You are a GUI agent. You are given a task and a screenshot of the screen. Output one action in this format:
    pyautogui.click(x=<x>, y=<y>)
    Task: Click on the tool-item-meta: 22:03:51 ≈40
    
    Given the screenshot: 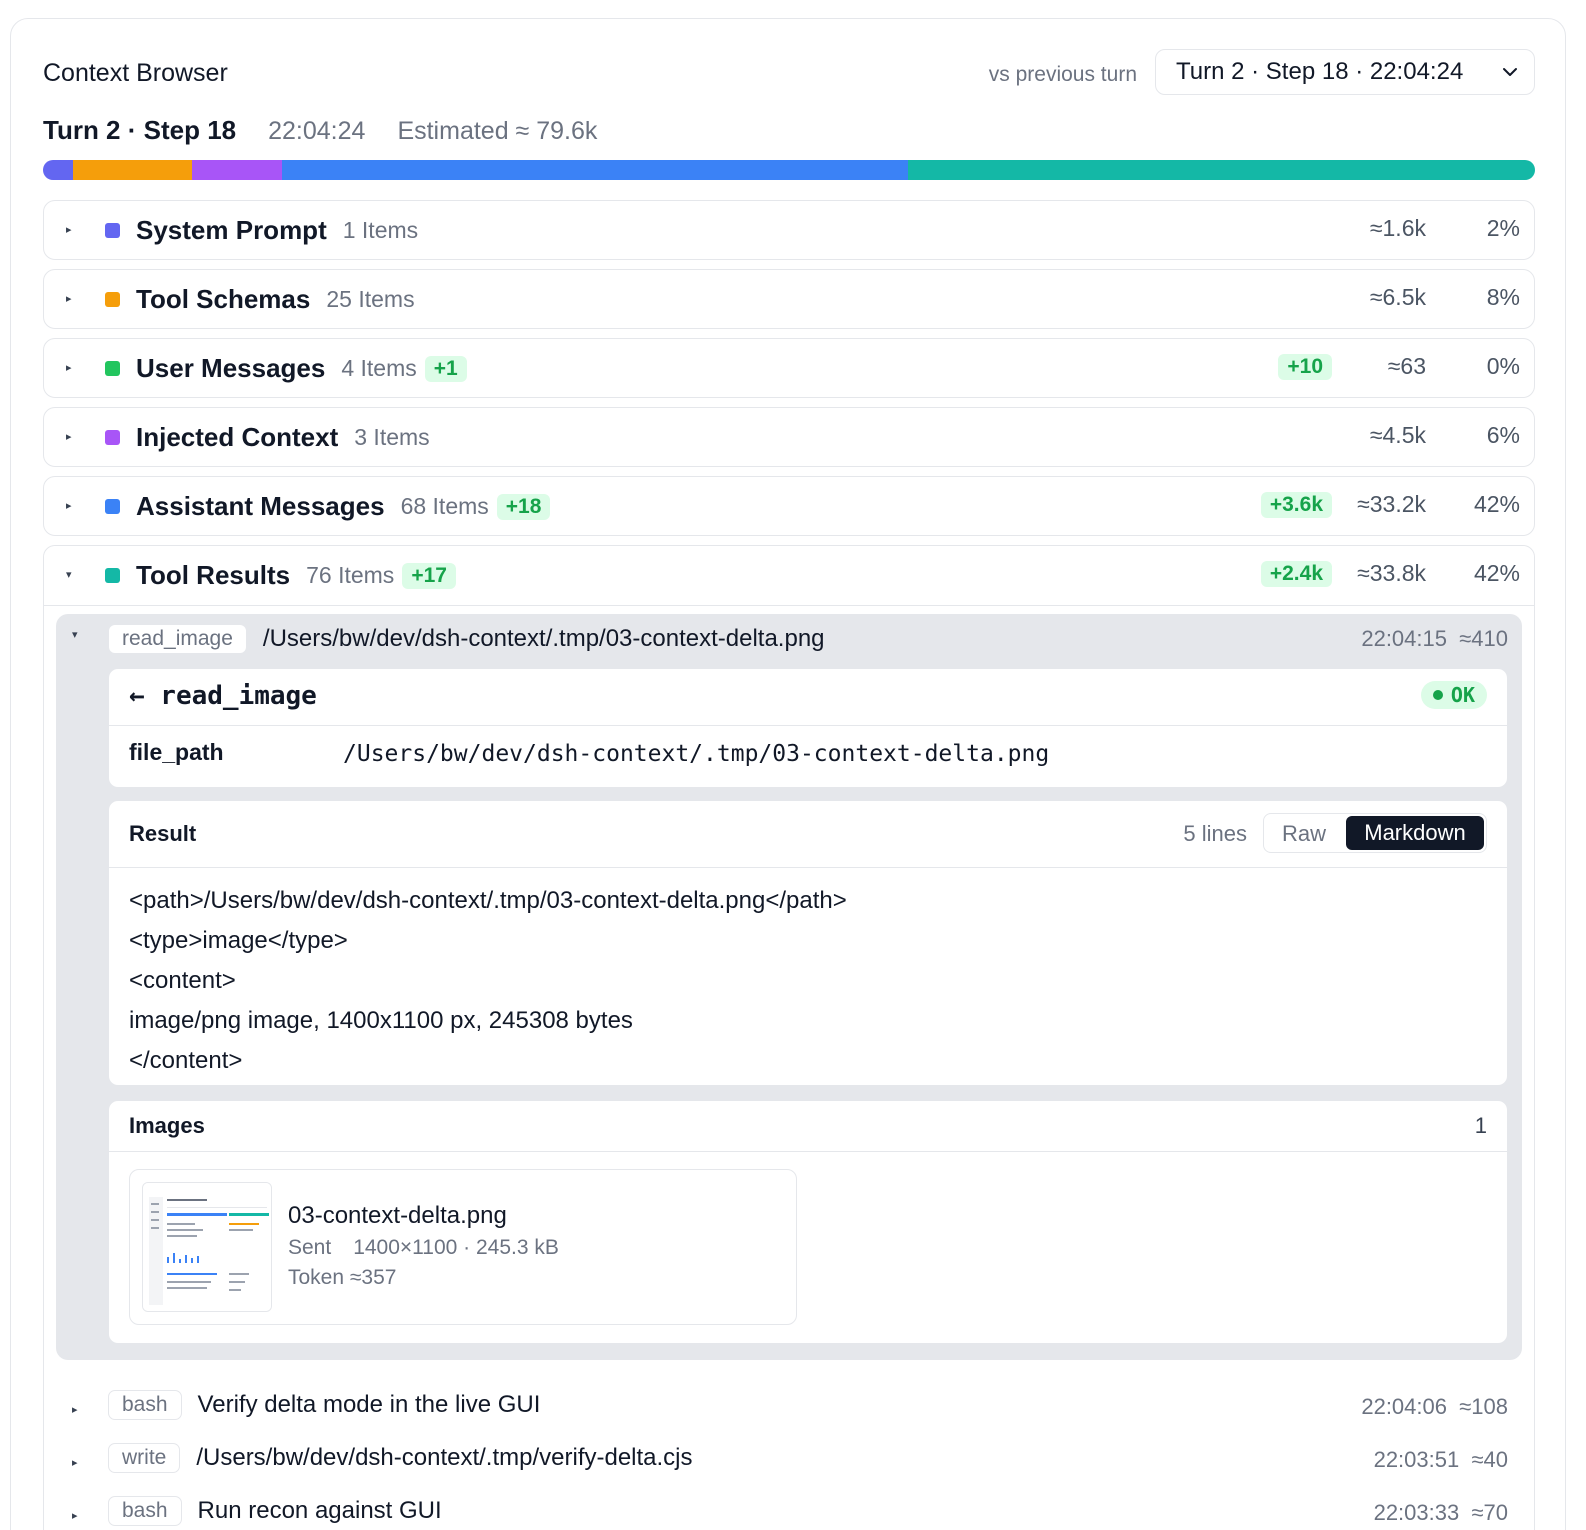 What is the action you would take?
    pyautogui.click(x=1441, y=1460)
    